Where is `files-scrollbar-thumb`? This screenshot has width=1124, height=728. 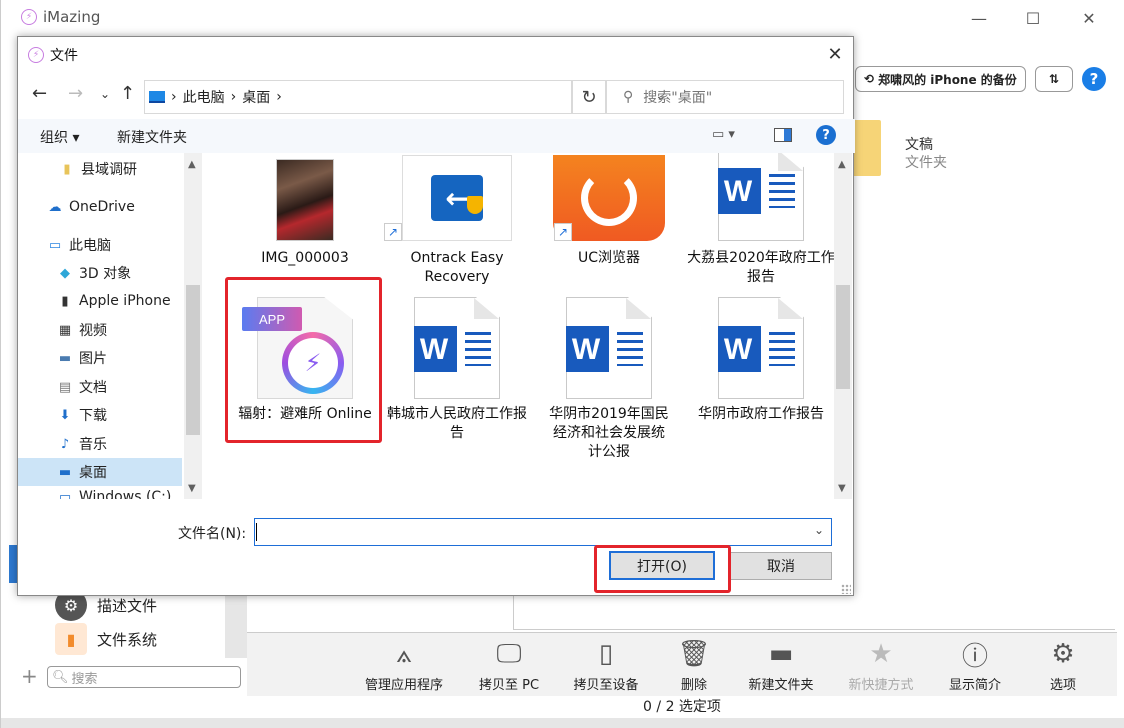 files-scrollbar-thumb is located at coordinates (843, 337).